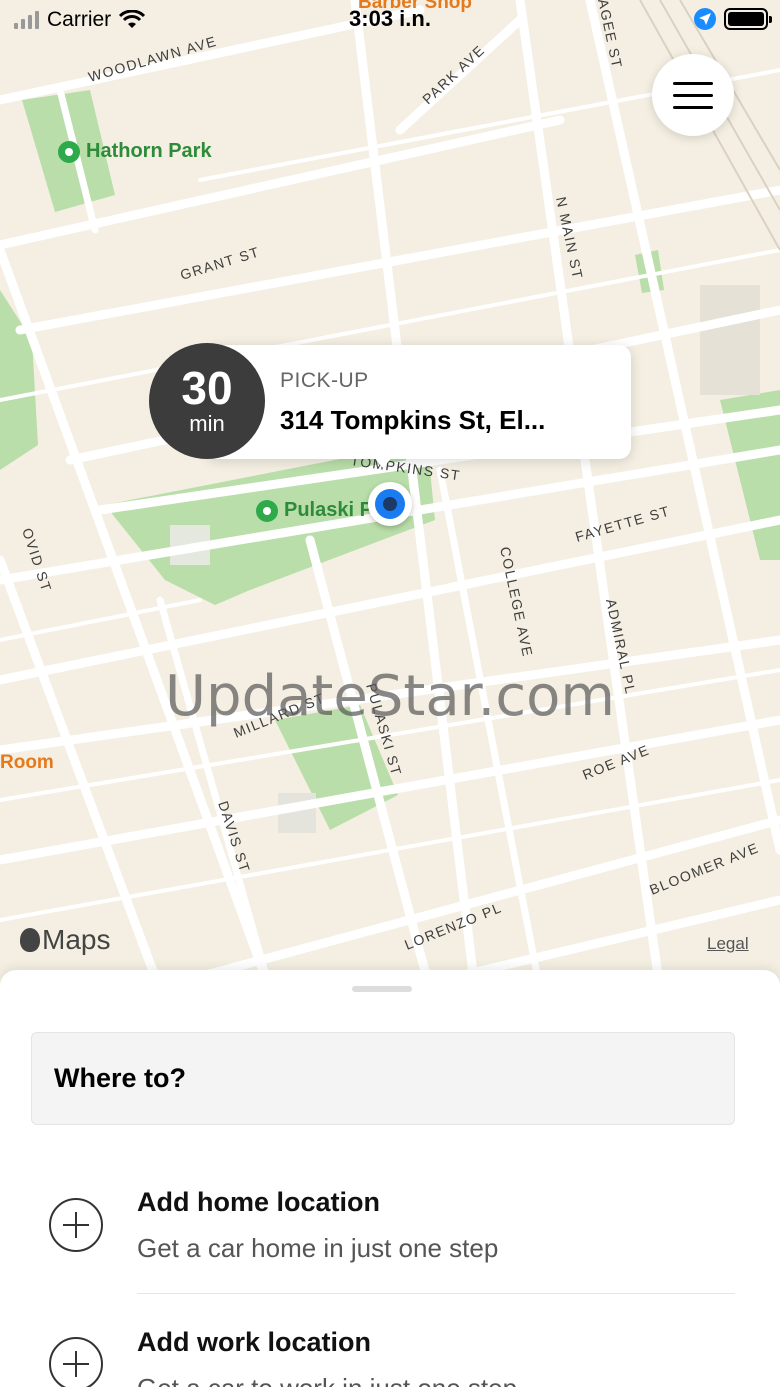 The height and width of the screenshot is (1387, 780). I want to click on street-label-college: COLLEGE AVE, so click(516, 602).